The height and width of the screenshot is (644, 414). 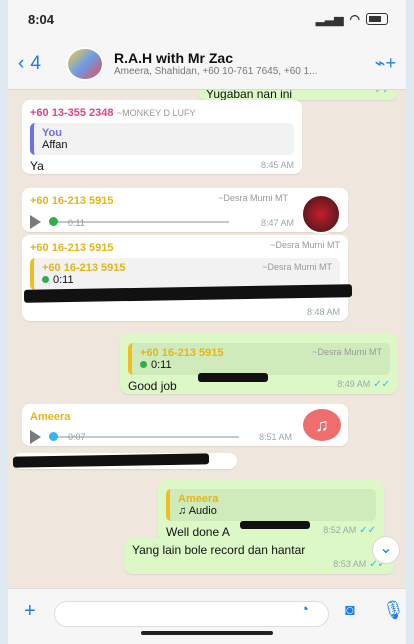 I want to click on message-text: Good job, so click(x=152, y=386).